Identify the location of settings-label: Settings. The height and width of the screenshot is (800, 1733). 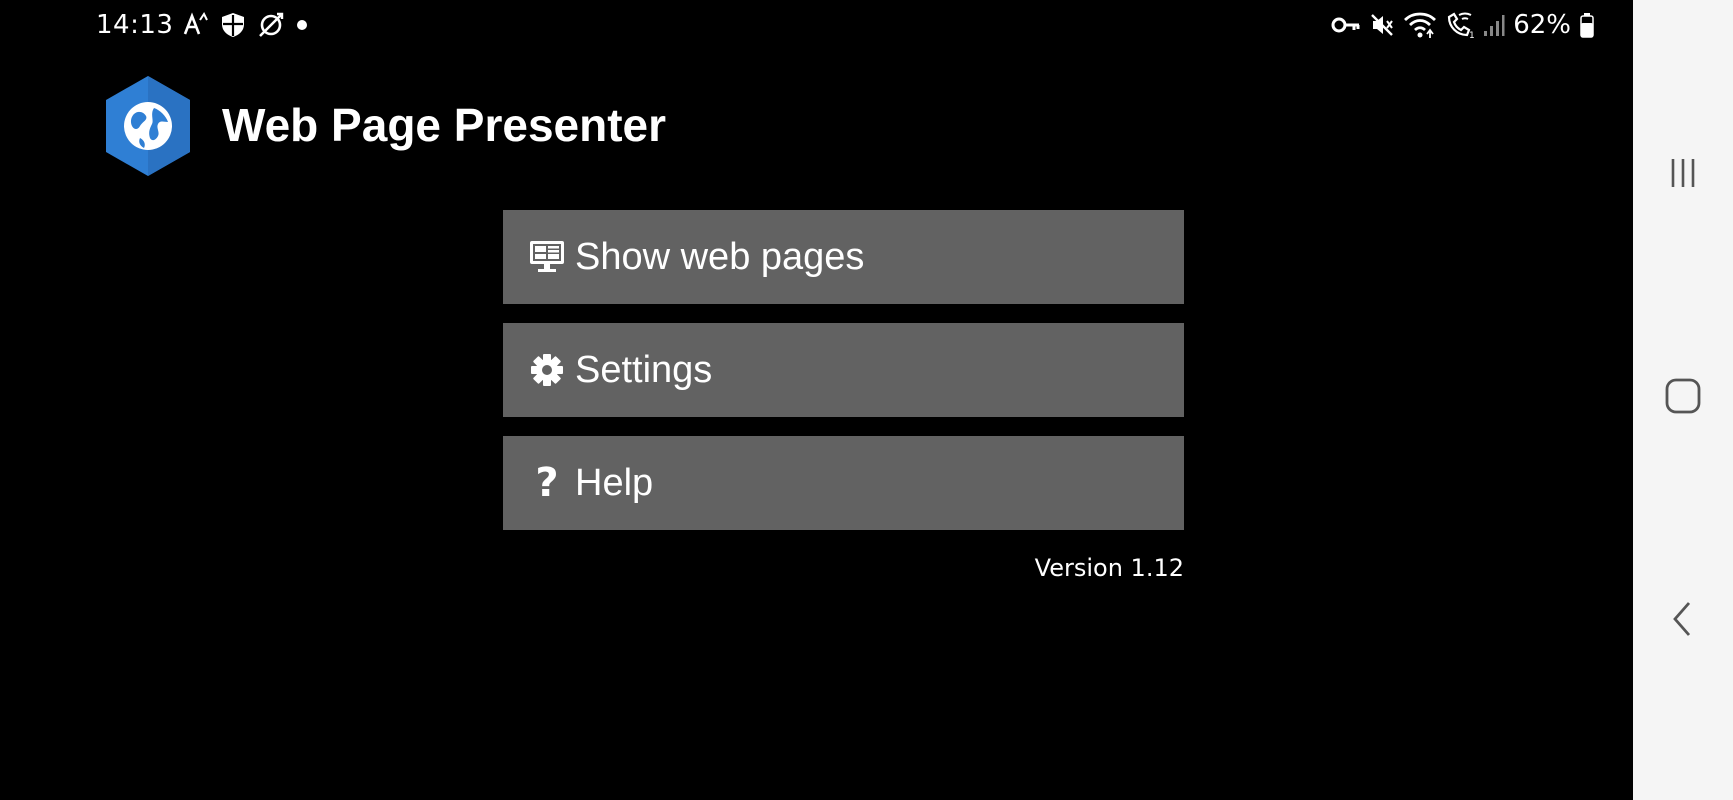
(644, 369).